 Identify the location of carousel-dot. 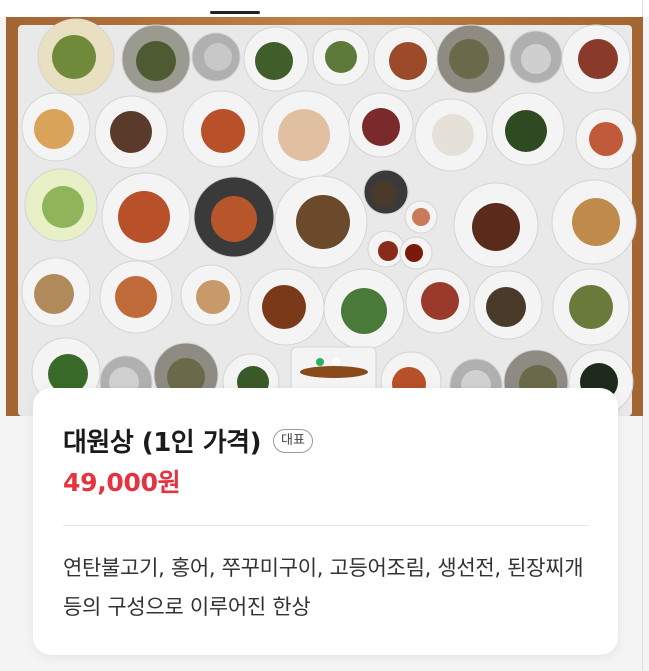
(336, 362).